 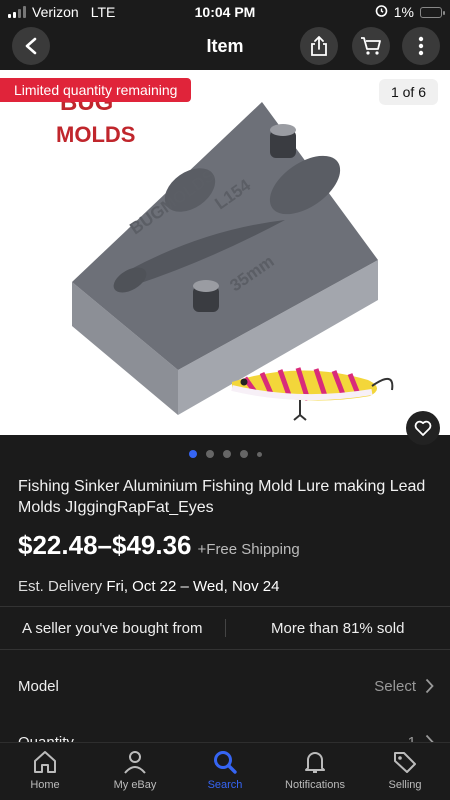 I want to click on share-button, so click(x=319, y=46).